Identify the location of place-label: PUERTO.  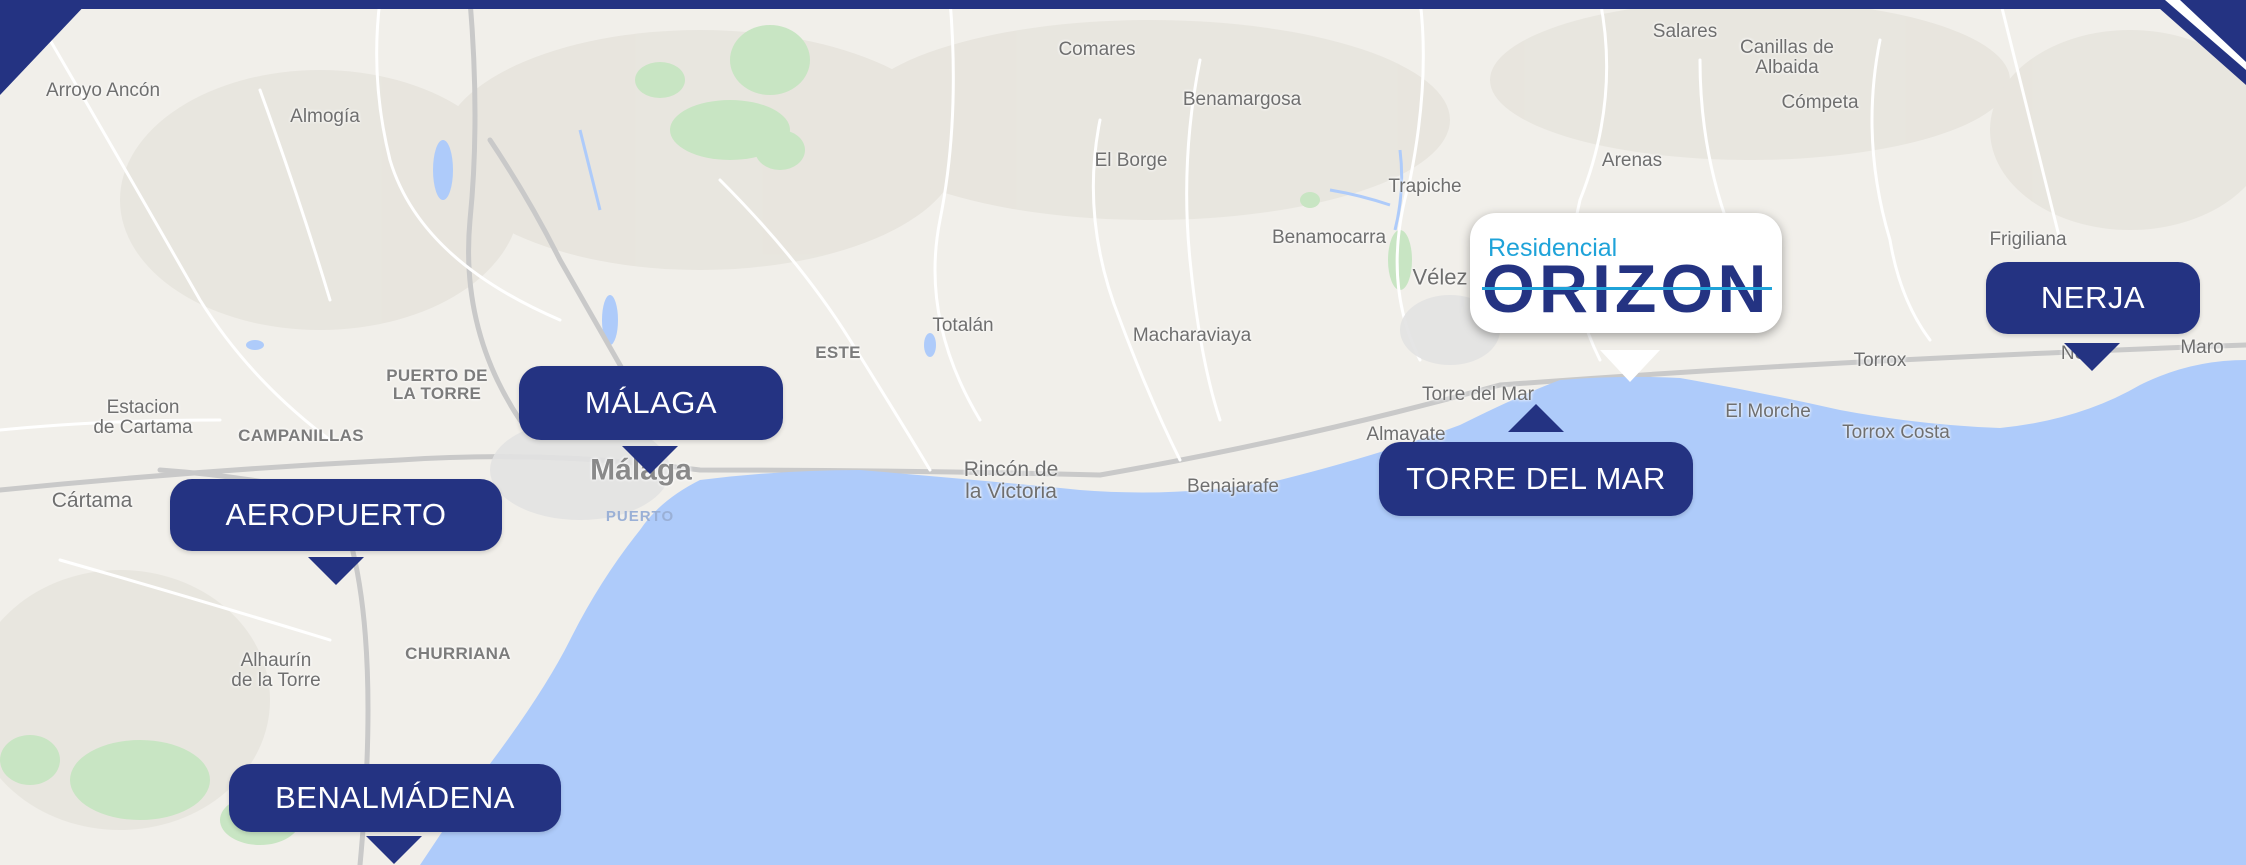
(640, 517).